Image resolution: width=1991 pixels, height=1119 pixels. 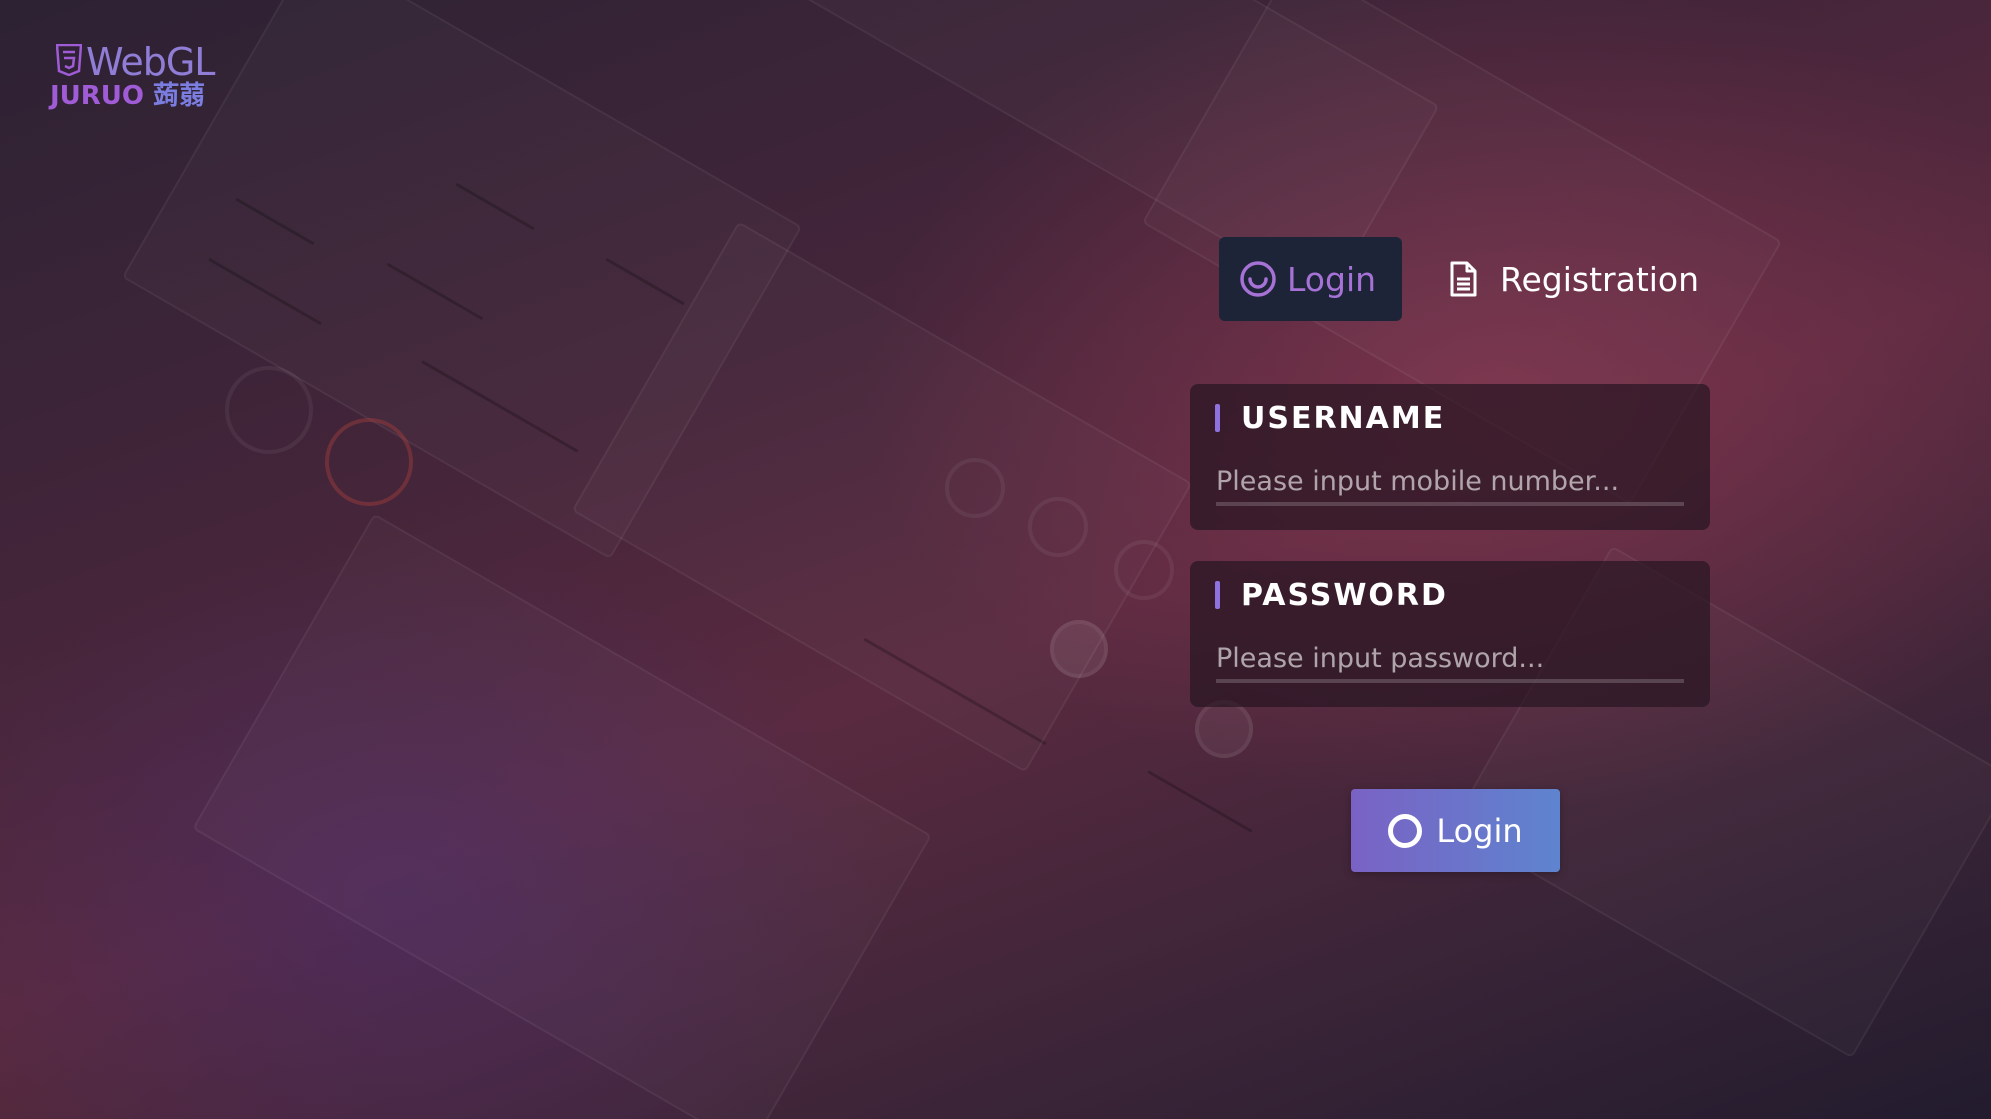 I want to click on username-label-text: USERNAME, so click(x=1343, y=418).